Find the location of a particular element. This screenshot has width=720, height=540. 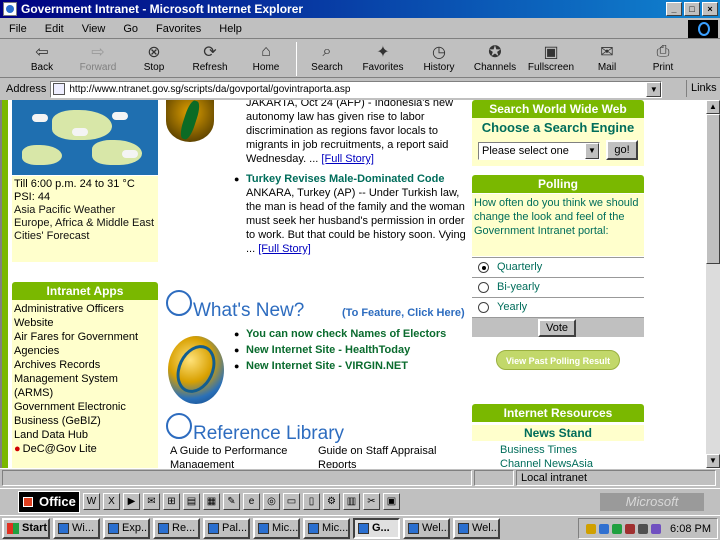

vertical-scrollbar: ▲ ▼ is located at coordinates (713, 284).